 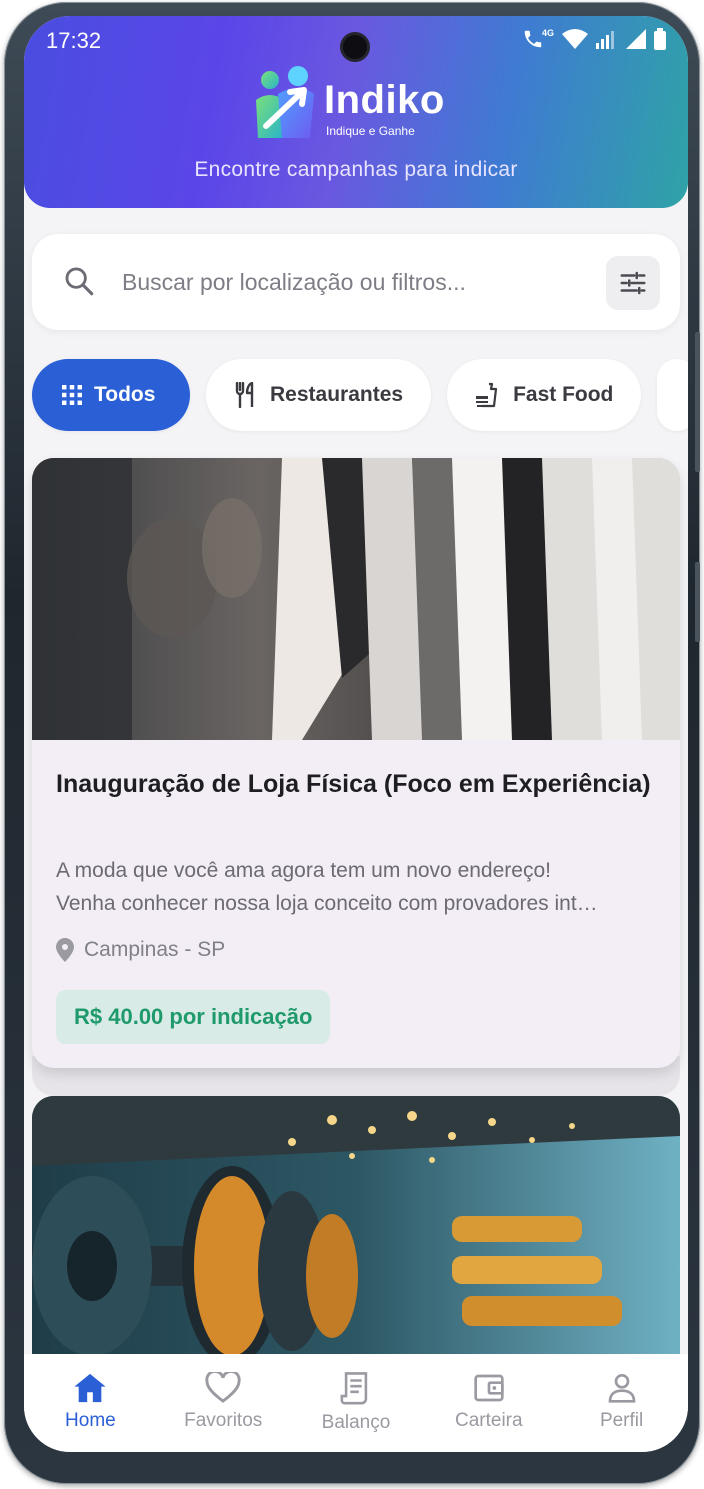 What do you see at coordinates (660, 39) in the screenshot?
I see `battery-icon` at bounding box center [660, 39].